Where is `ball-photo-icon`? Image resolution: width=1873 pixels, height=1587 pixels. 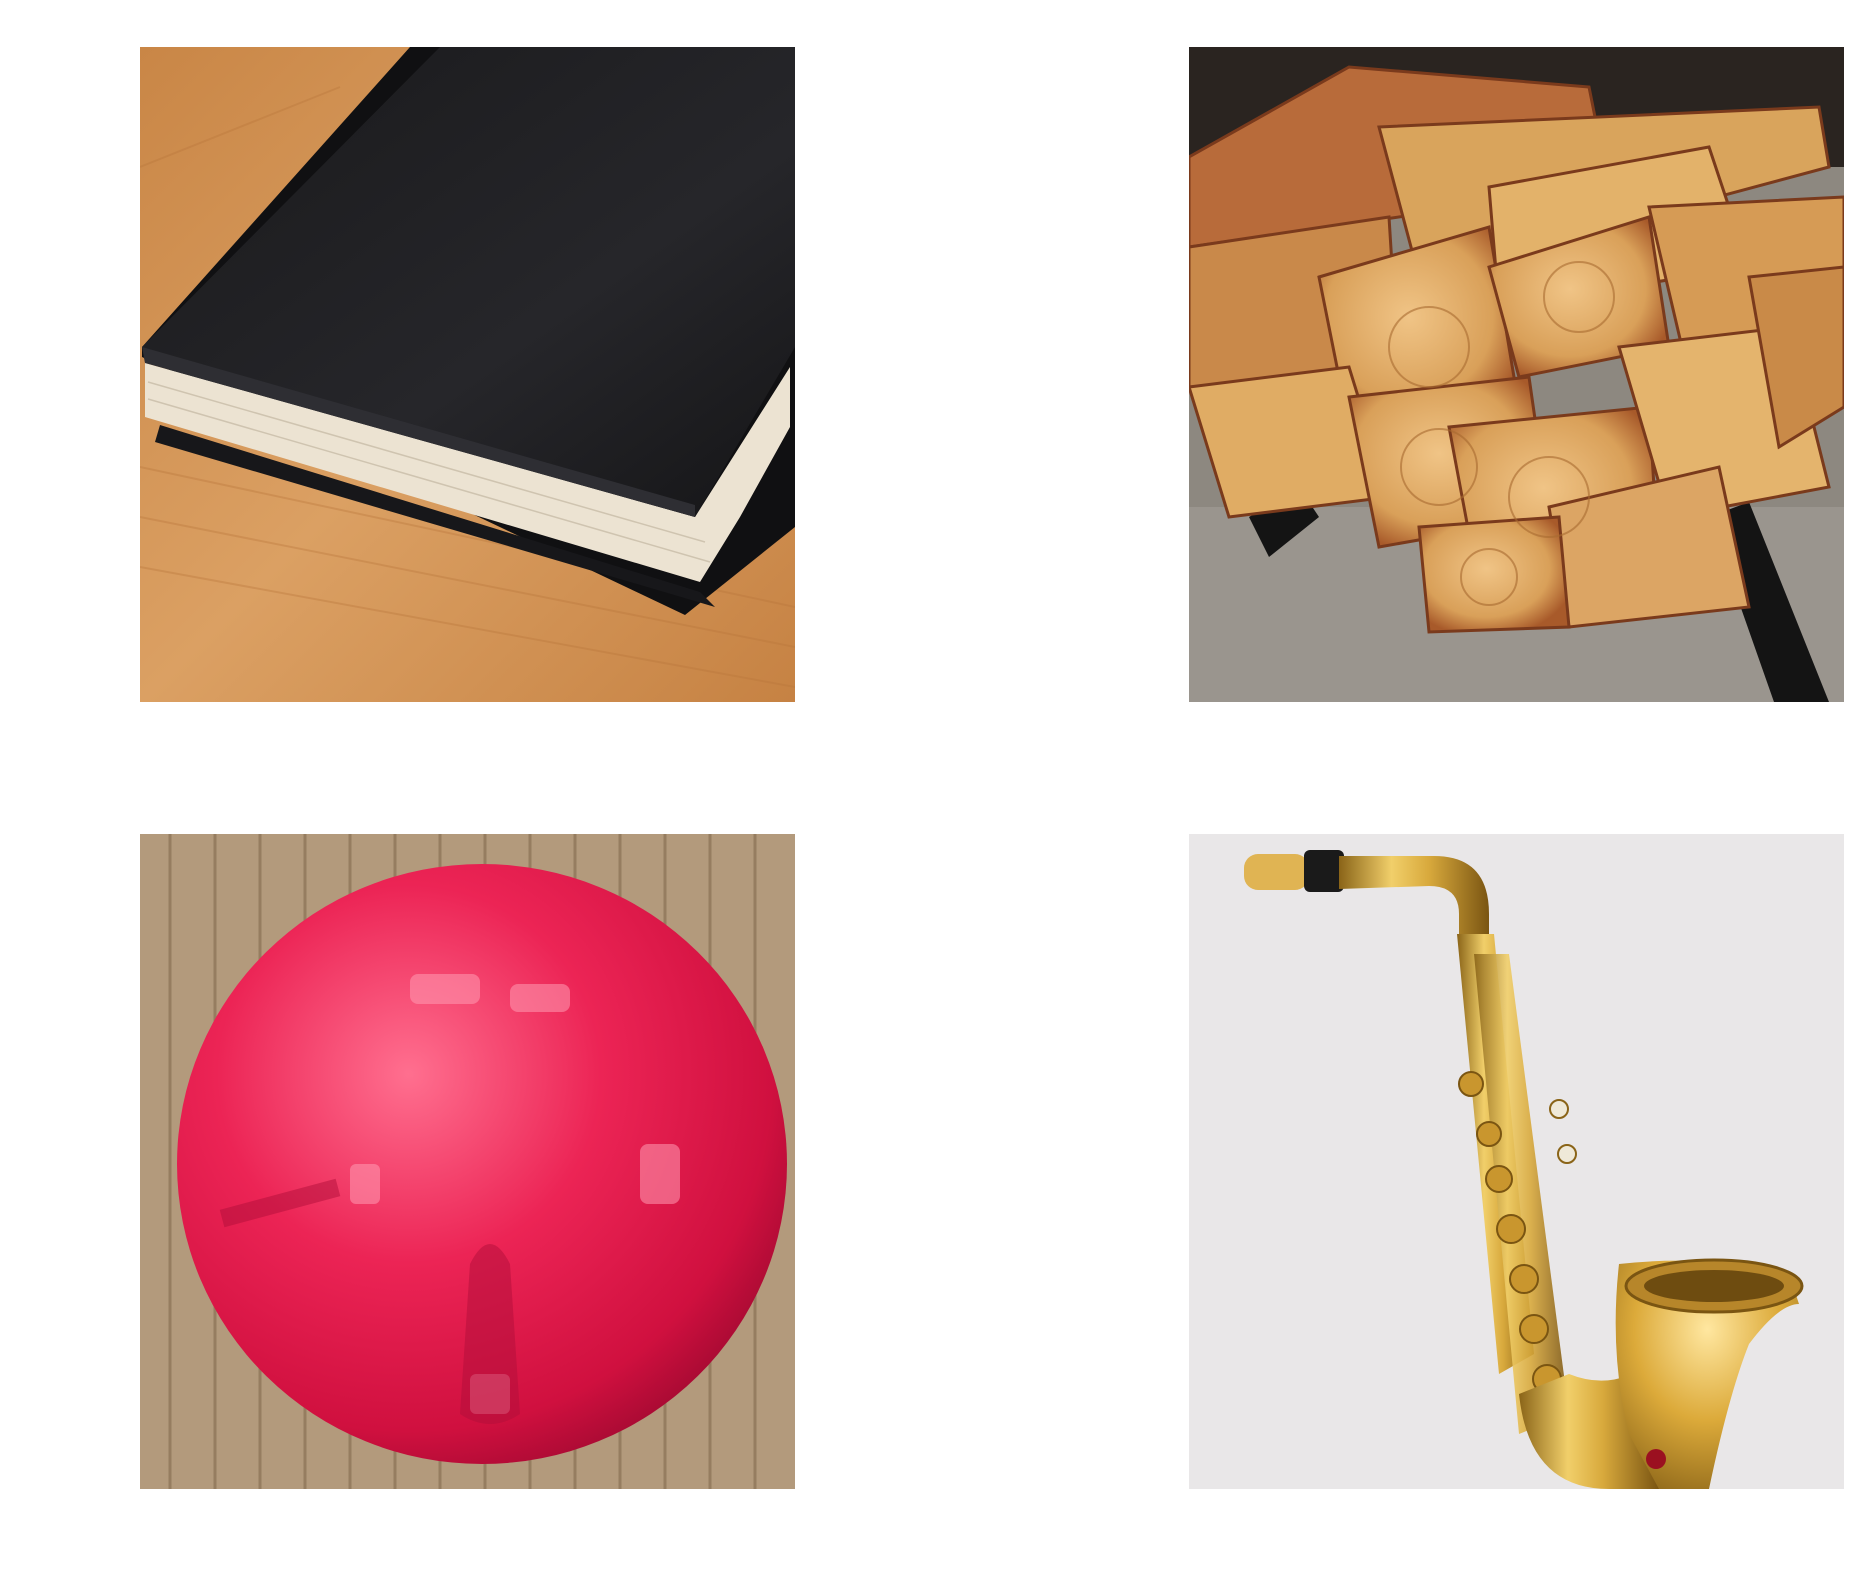 ball-photo-icon is located at coordinates (467, 1161).